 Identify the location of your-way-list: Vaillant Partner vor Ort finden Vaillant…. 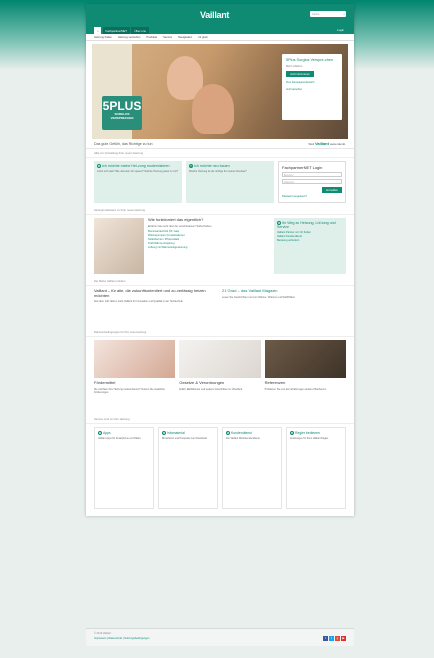
(310, 237).